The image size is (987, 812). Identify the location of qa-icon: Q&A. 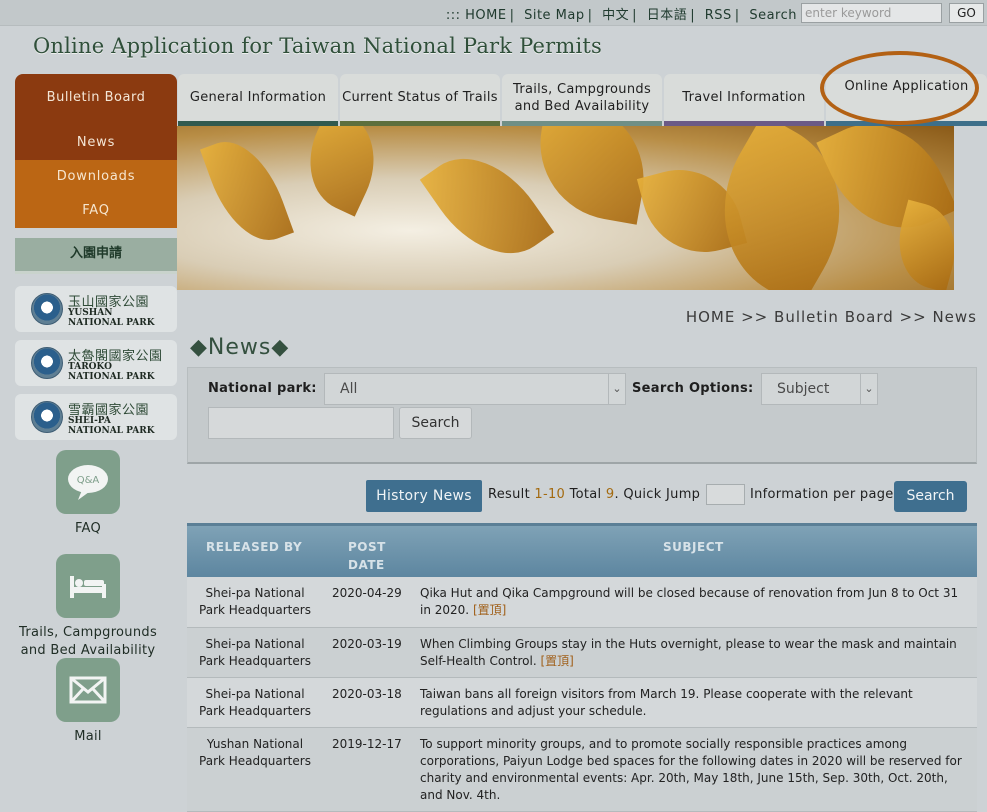
(88, 482).